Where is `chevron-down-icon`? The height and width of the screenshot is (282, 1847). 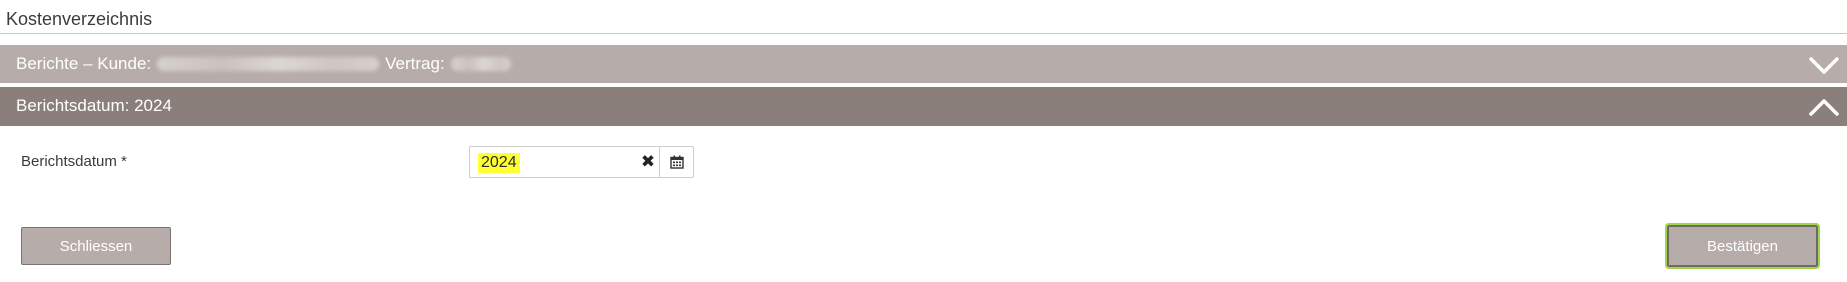 chevron-down-icon is located at coordinates (1824, 65).